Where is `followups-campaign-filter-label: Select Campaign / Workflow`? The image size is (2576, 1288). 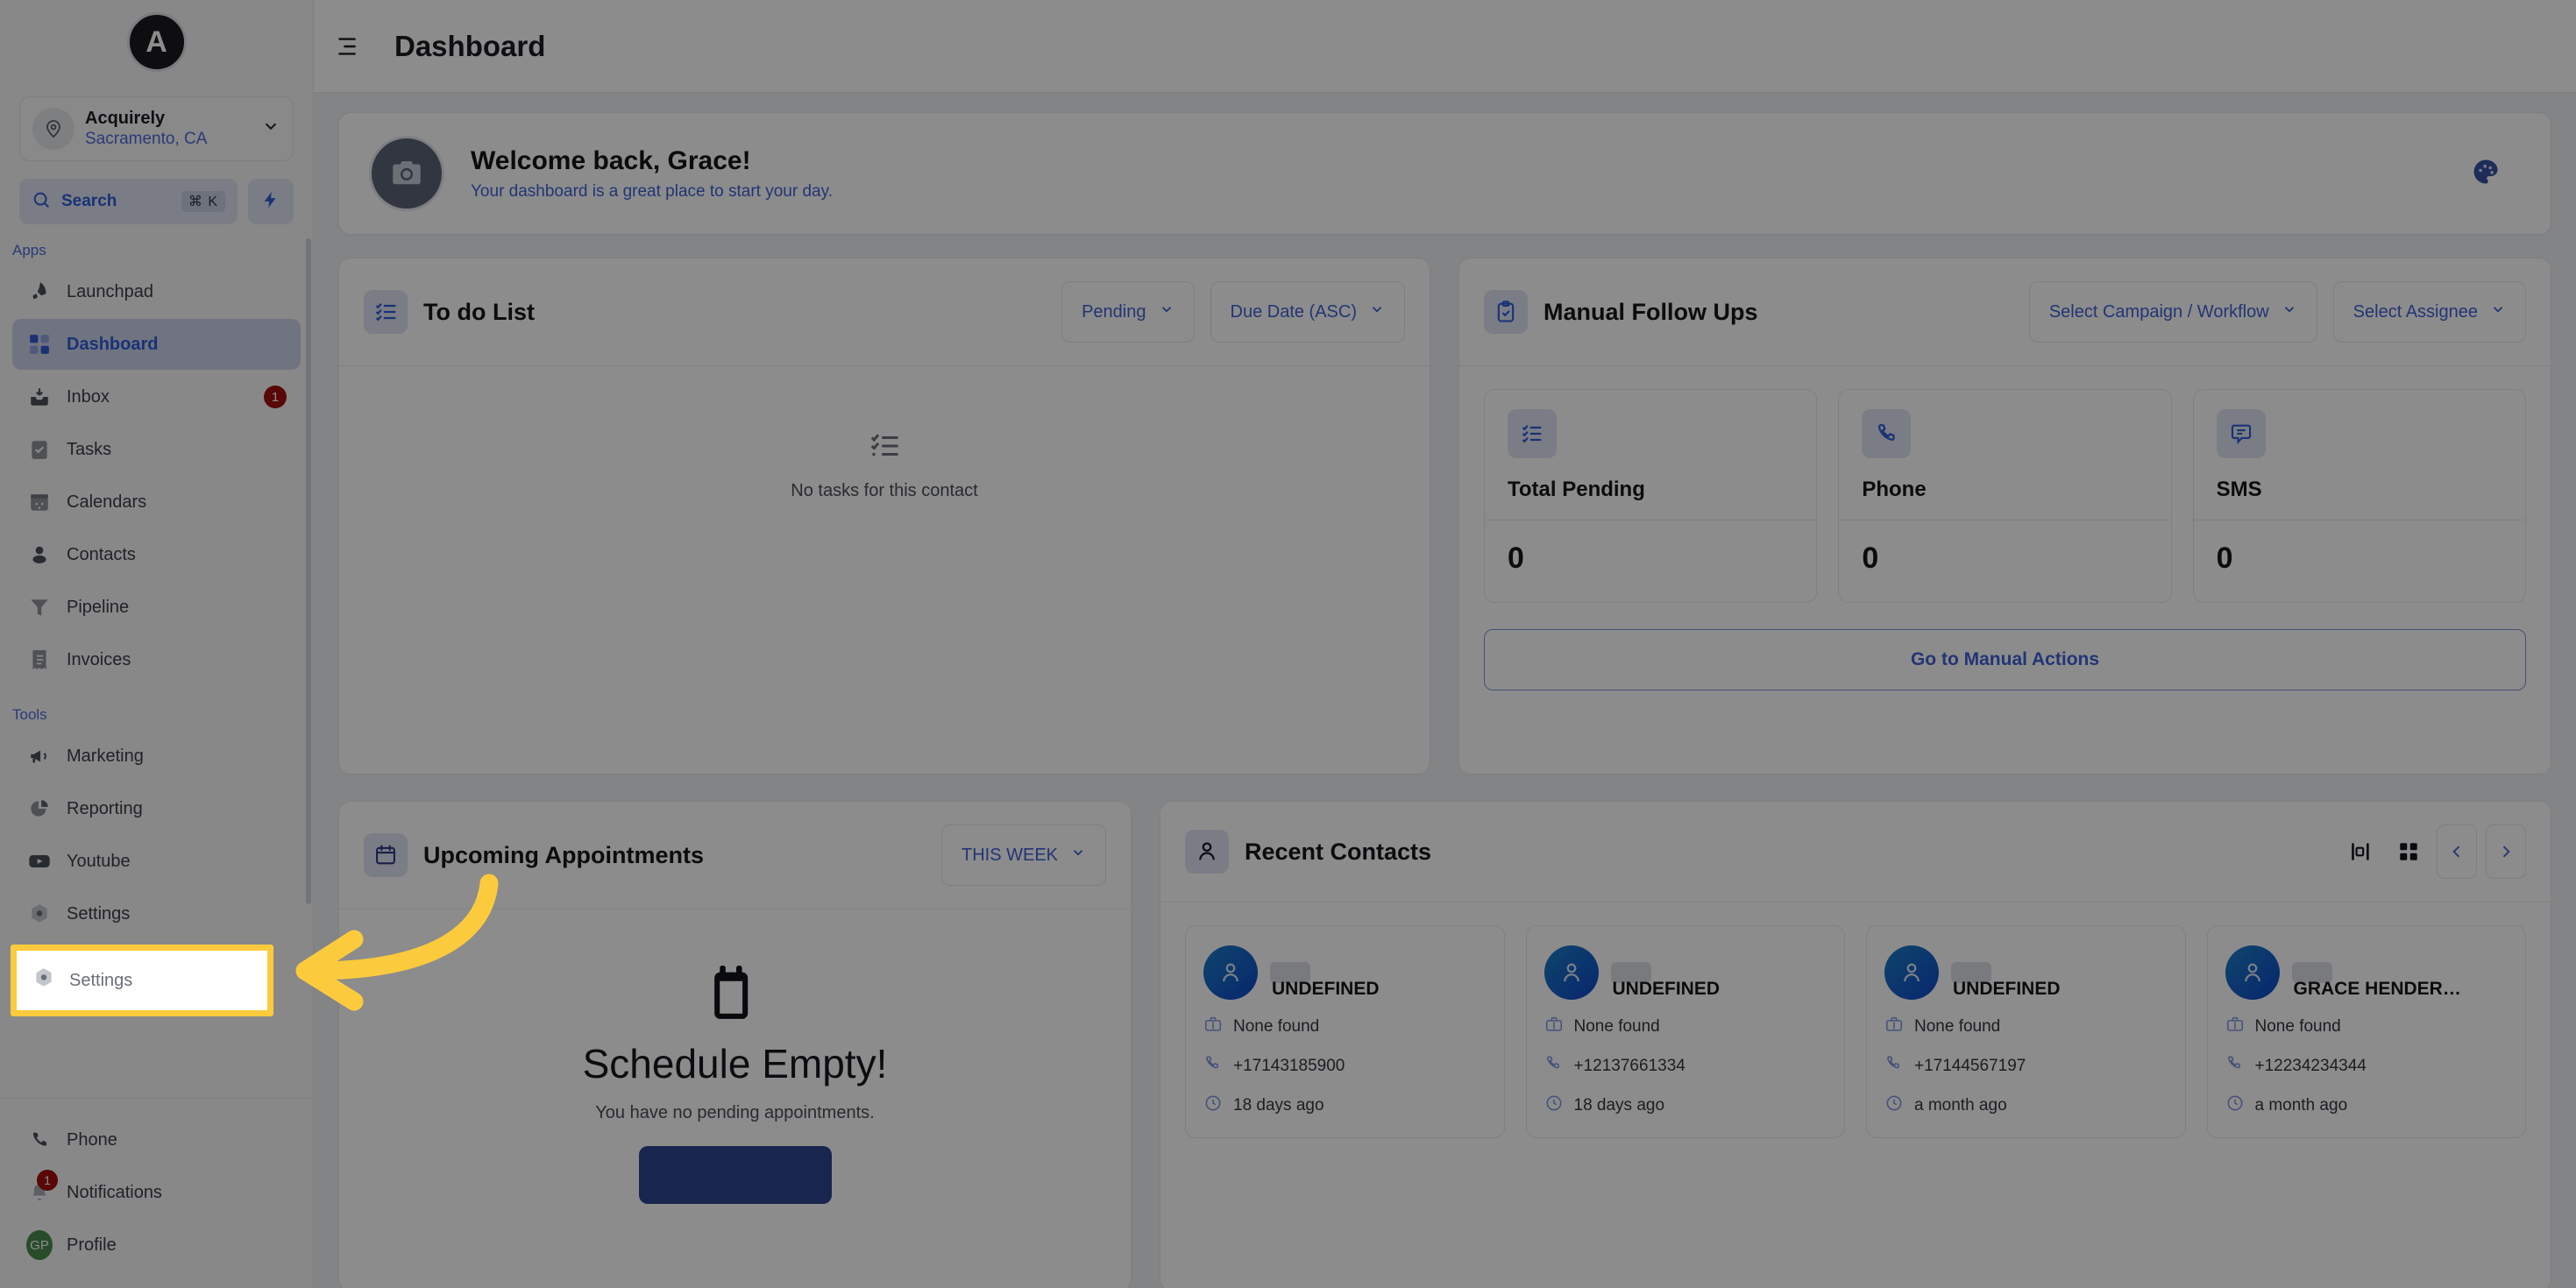
followups-campaign-filter-label: Select Campaign / Workflow is located at coordinates (2158, 311).